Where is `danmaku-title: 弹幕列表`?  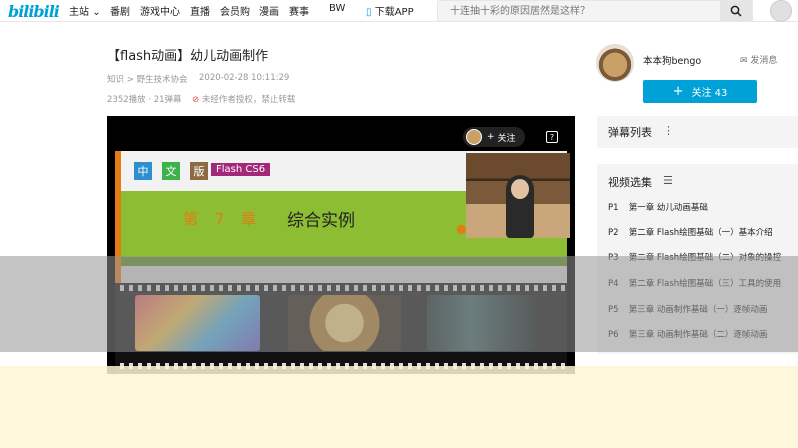
danmaku-title: 弹幕列表 is located at coordinates (630, 132).